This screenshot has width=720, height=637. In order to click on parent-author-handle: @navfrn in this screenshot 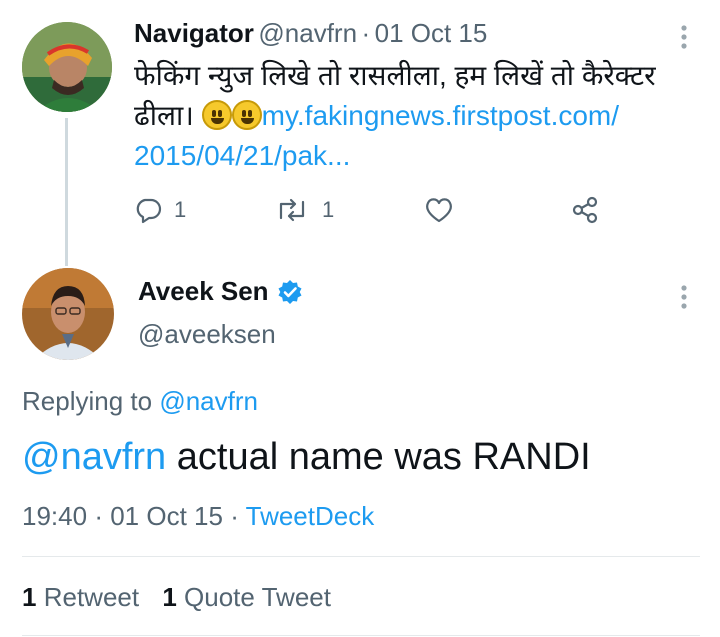, I will do `click(307, 33)`.